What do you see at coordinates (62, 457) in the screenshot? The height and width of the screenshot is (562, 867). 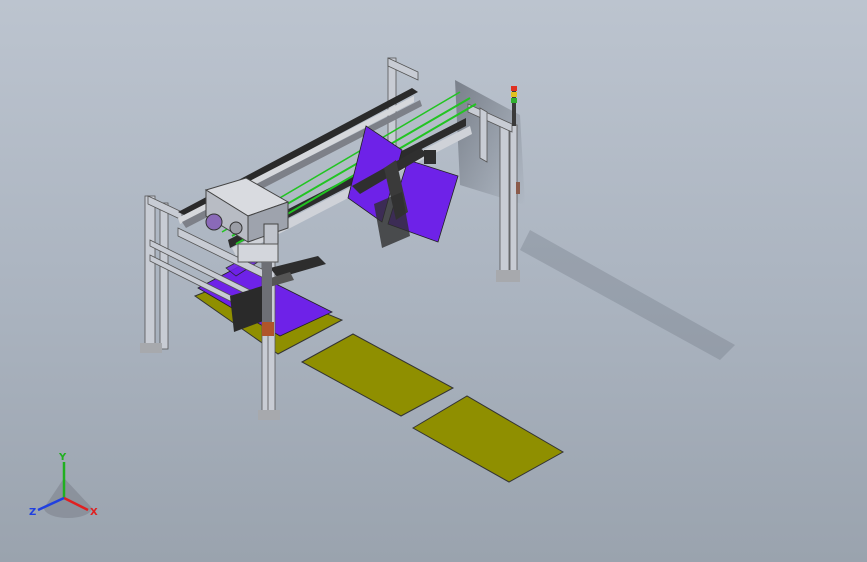 I see `y-axis-label: Y` at bounding box center [62, 457].